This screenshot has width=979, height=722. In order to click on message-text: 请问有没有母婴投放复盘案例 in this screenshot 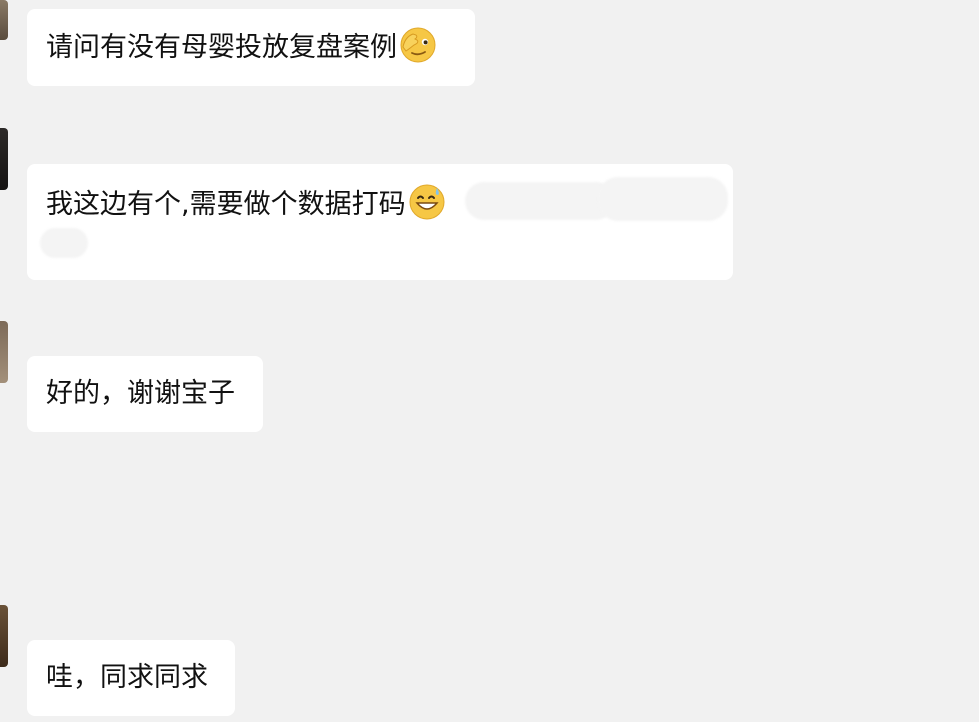, I will do `click(221, 47)`.